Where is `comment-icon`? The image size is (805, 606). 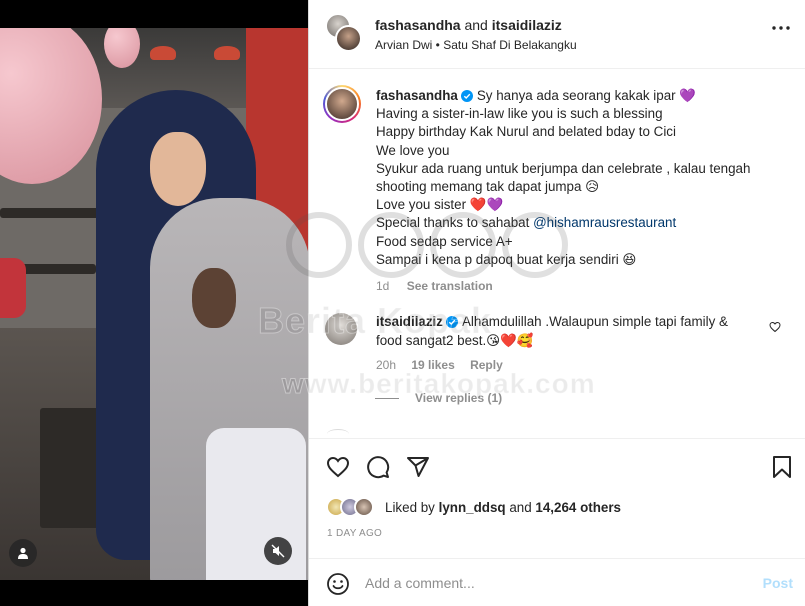 comment-icon is located at coordinates (378, 467).